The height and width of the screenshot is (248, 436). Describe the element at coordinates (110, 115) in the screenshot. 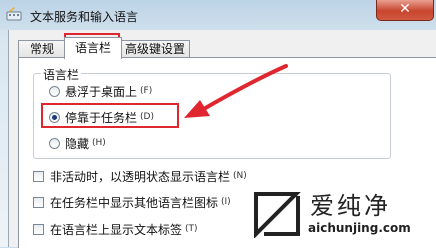

I see `highlight-box-option` at that location.